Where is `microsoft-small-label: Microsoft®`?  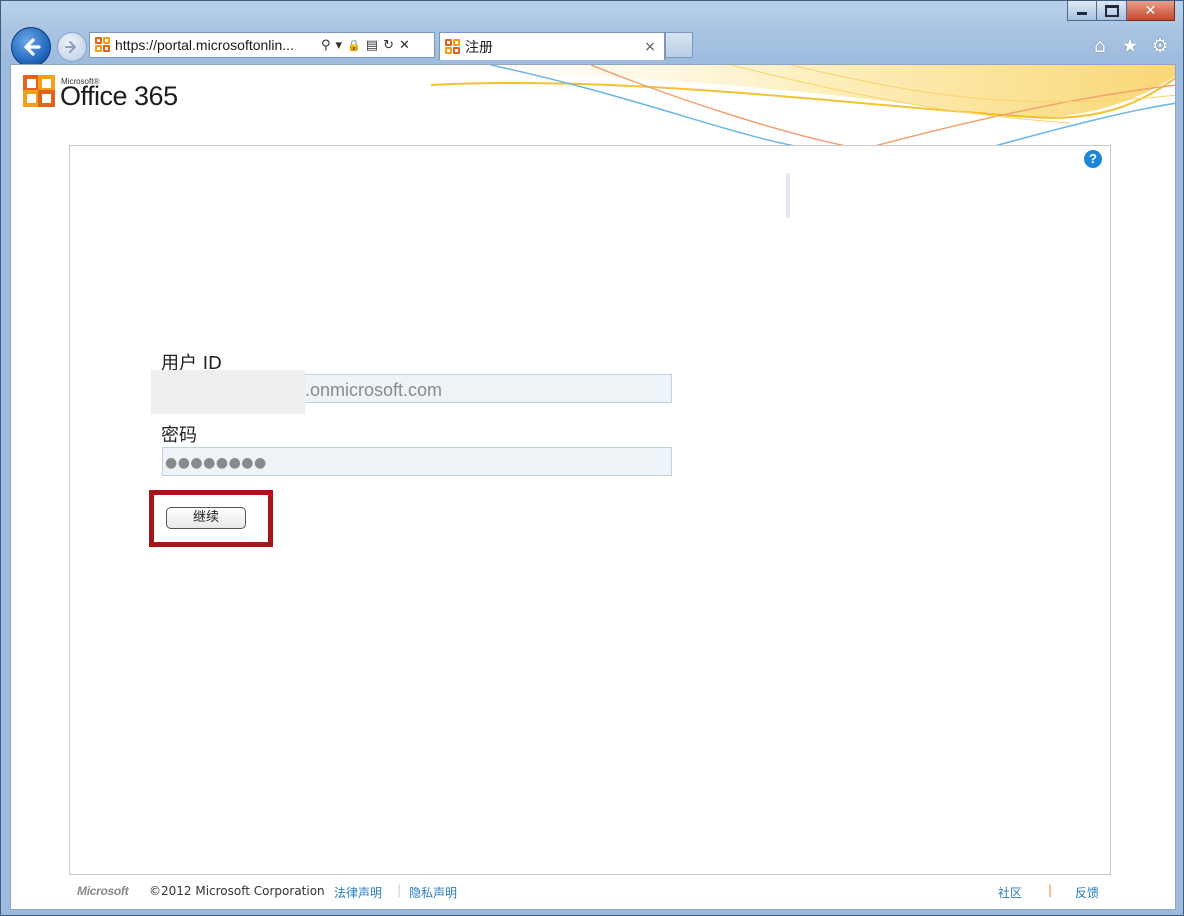
microsoft-small-label: Microsoft® is located at coordinates (80, 81).